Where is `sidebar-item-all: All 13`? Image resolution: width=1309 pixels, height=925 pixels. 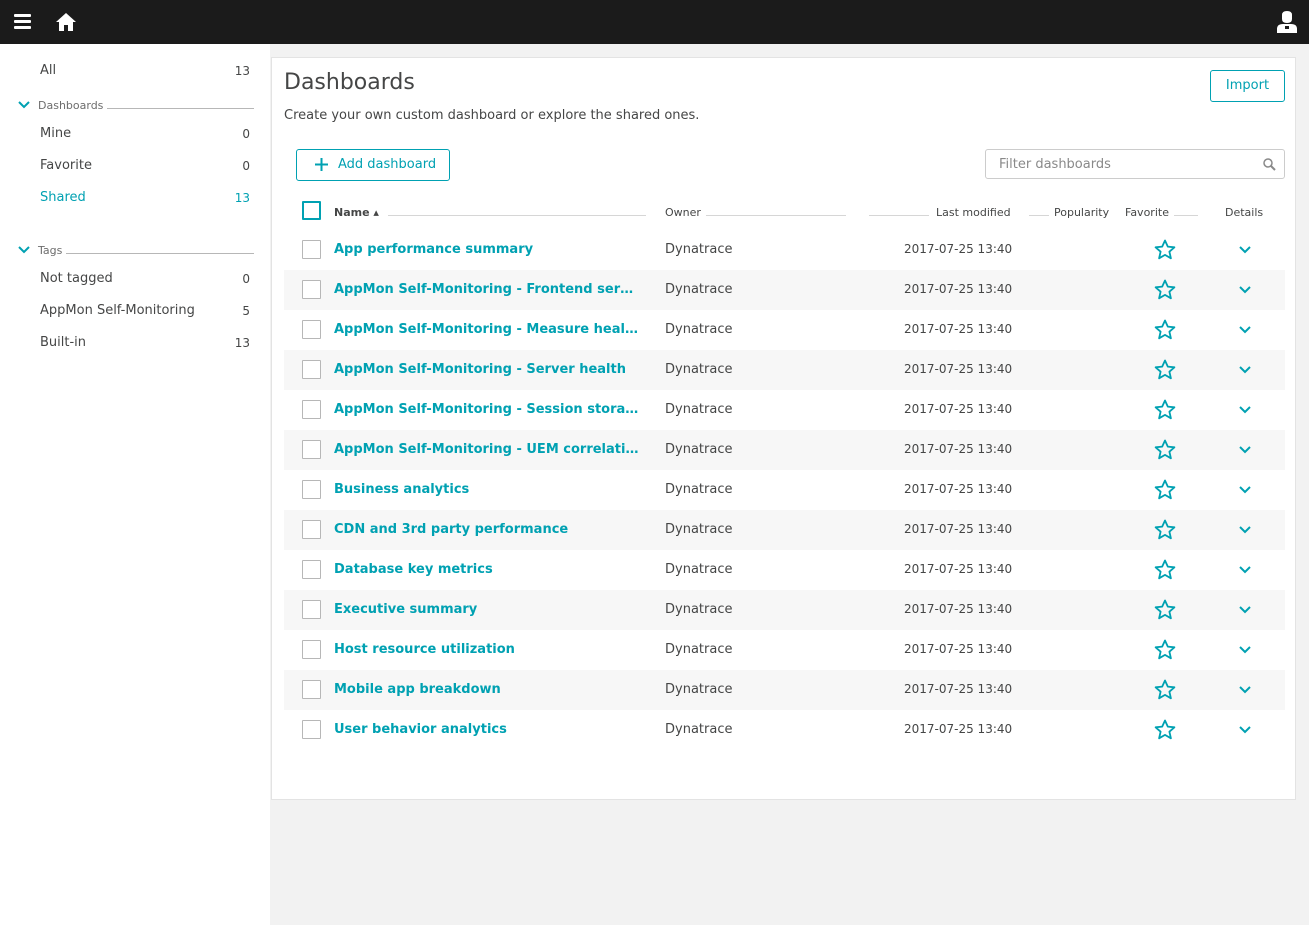 sidebar-item-all: All 13 is located at coordinates (145, 71).